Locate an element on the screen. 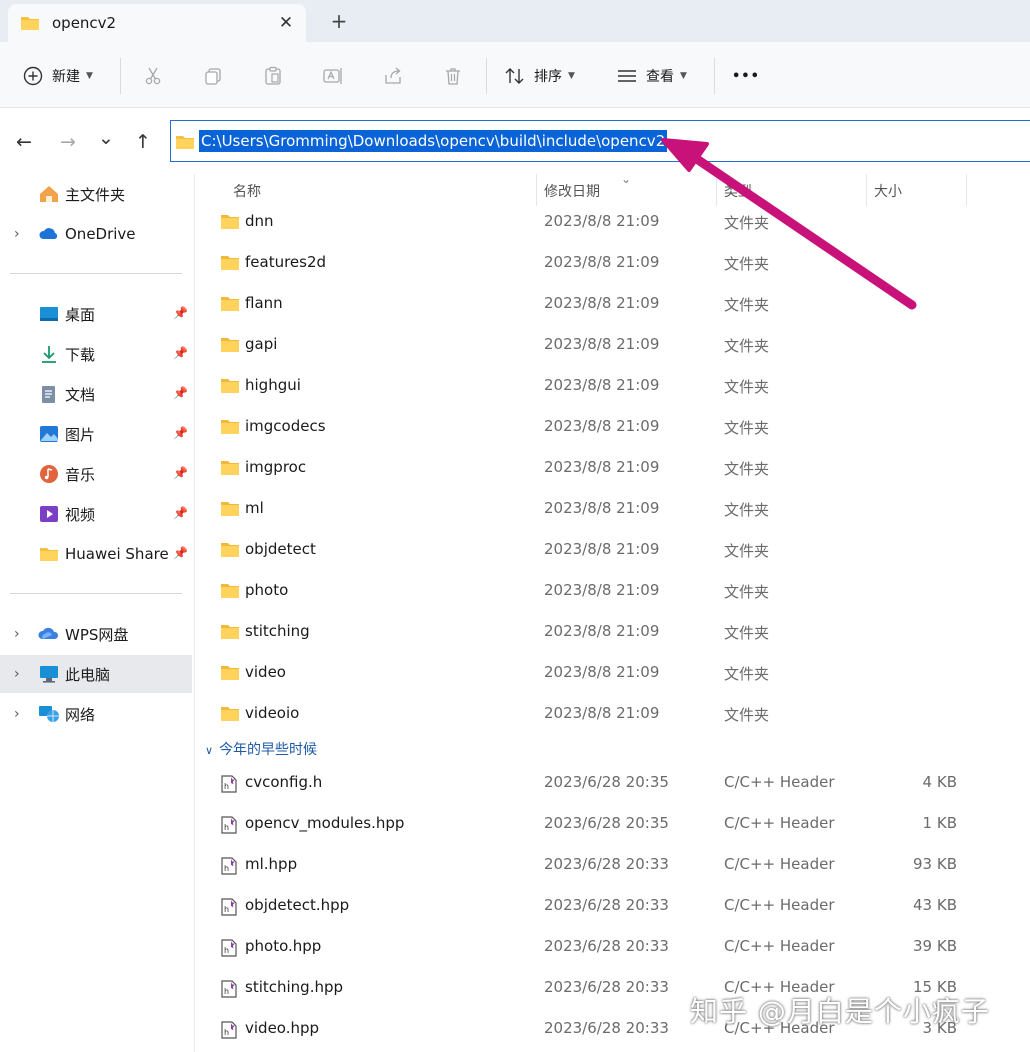  cut-button is located at coordinates (153, 76).